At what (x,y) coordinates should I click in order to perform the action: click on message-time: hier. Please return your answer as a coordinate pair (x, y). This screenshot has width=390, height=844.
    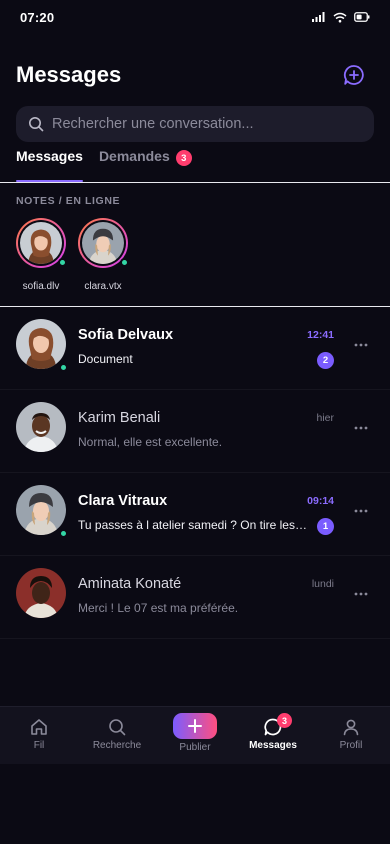
    Looking at the image, I should click on (325, 418).